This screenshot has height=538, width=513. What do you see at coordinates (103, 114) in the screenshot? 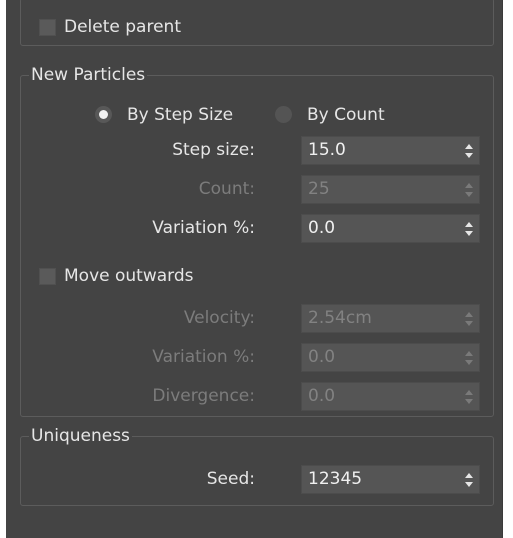
I see `by-step-size-radio` at bounding box center [103, 114].